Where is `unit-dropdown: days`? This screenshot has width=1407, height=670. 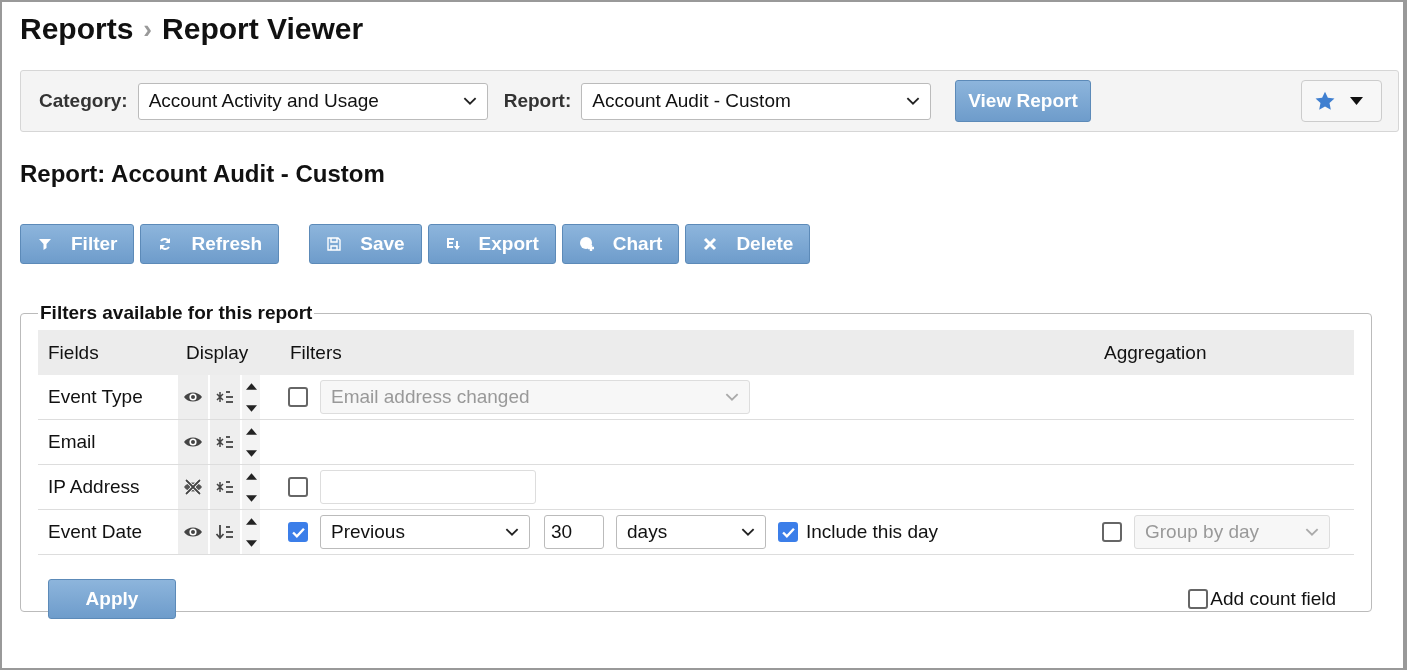 unit-dropdown: days is located at coordinates (691, 532).